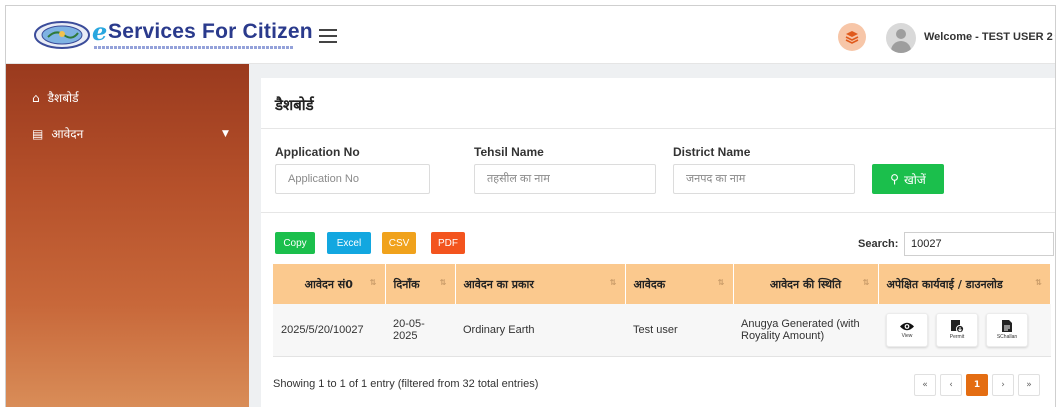 The width and height of the screenshot is (1061, 407). I want to click on column-header-type: आवेदन का प्रकार ⇅, so click(540, 284).